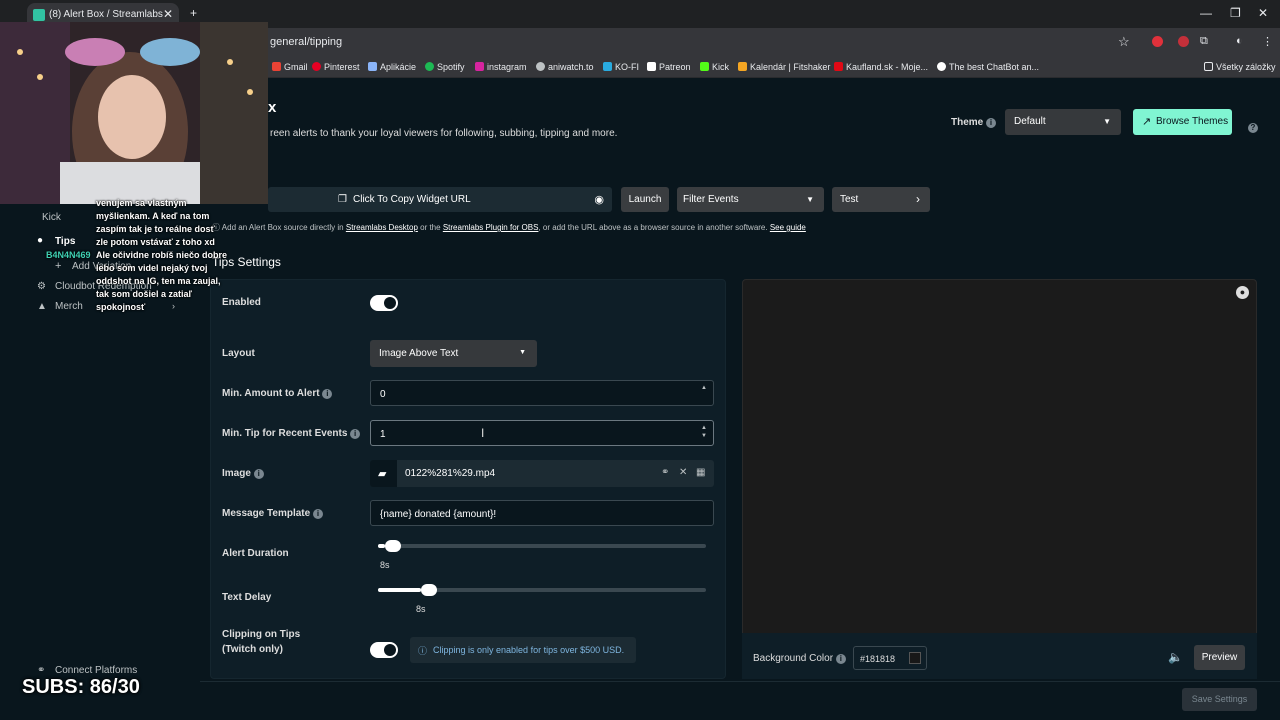 The height and width of the screenshot is (720, 1280). Describe the element at coordinates (1206, 13) in the screenshot. I see `minimize-icon: —` at that location.